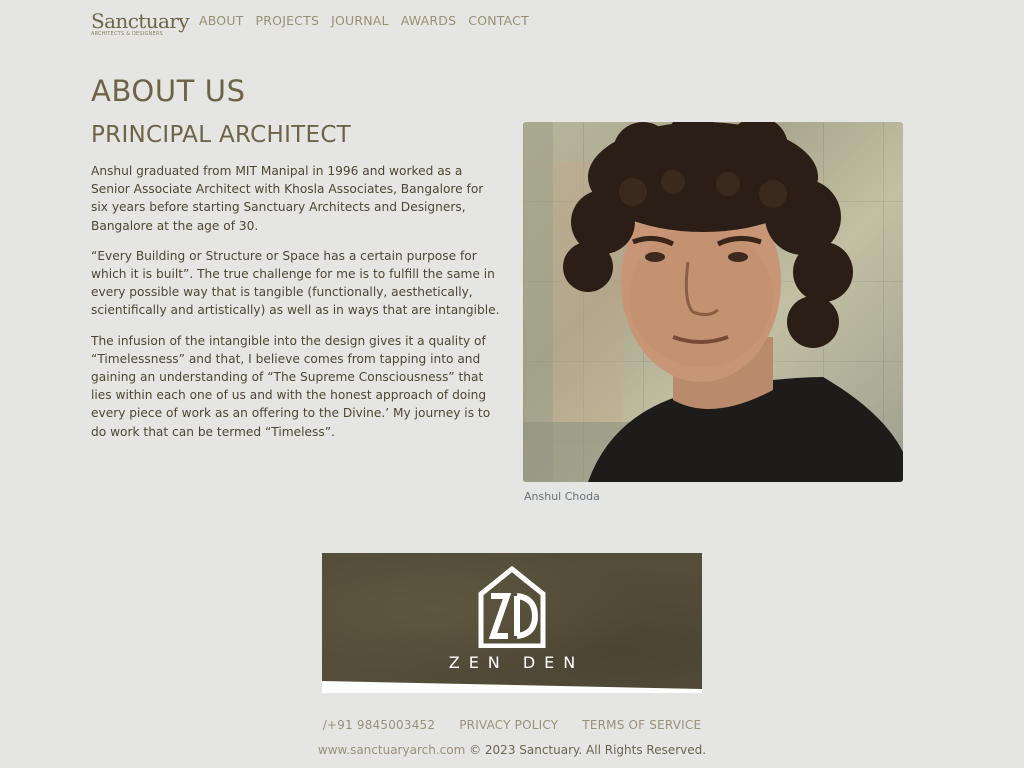 The image size is (1024, 768). Describe the element at coordinates (588, 750) in the screenshot. I see `copyright-text: © 2023 Sanctuary. All Rights Reserved.` at that location.